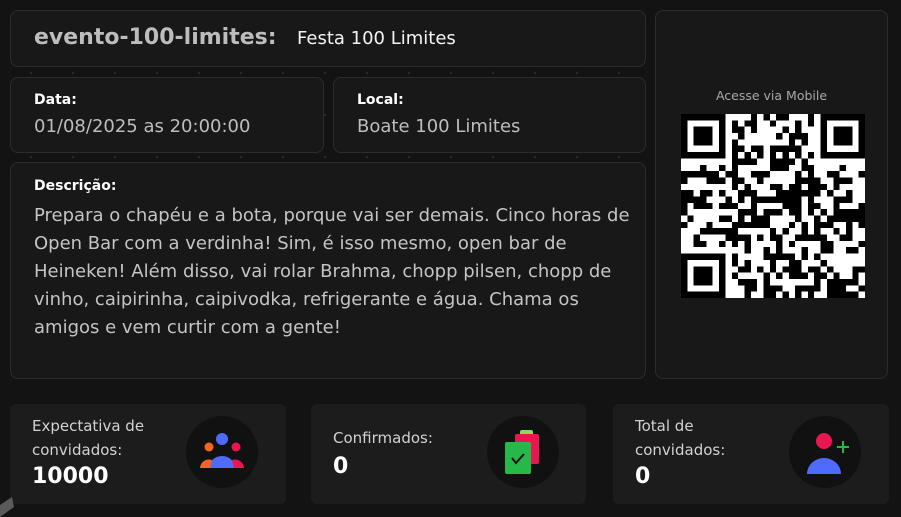 Image resolution: width=901 pixels, height=517 pixels. I want to click on date-label: Data:, so click(55, 100).